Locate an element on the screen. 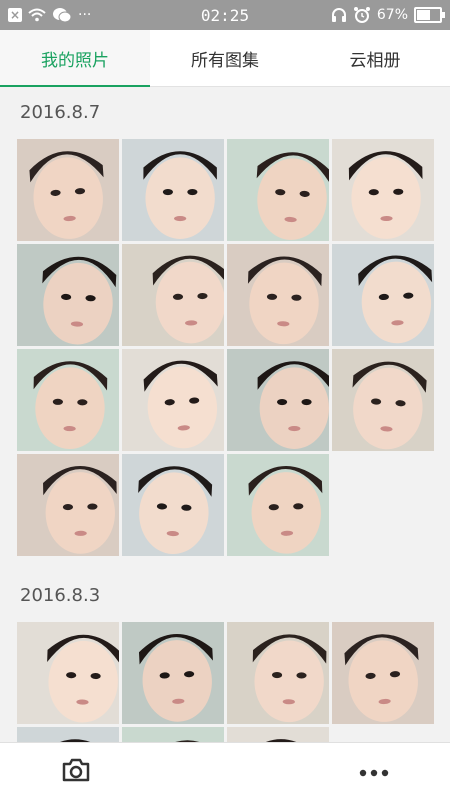  battery-percent: 67% is located at coordinates (392, 15).